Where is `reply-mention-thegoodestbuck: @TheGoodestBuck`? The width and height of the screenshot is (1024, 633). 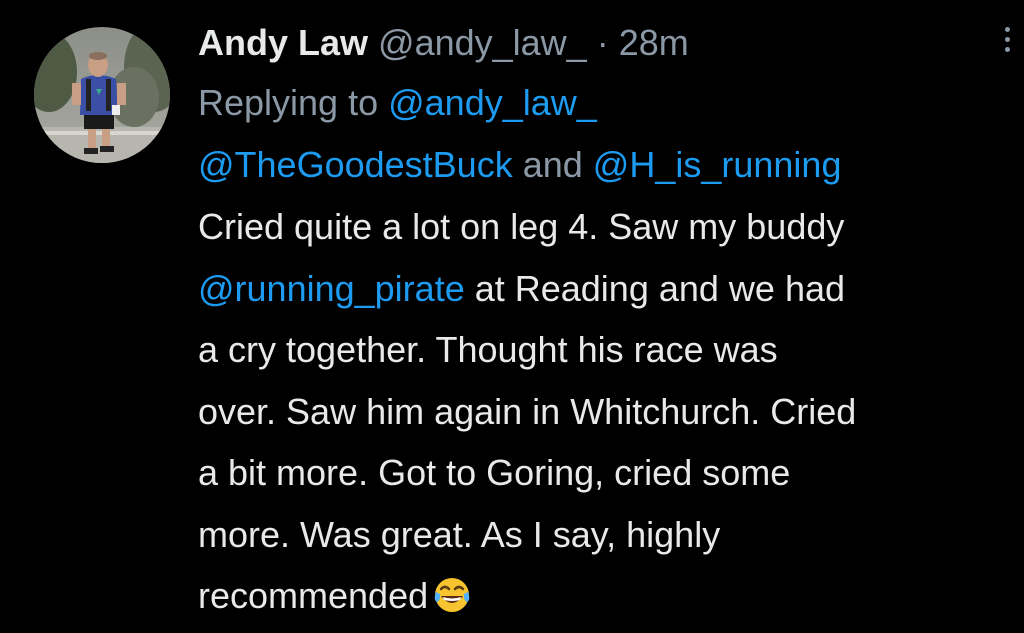 reply-mention-thegoodestbuck: @TheGoodestBuck is located at coordinates (355, 164).